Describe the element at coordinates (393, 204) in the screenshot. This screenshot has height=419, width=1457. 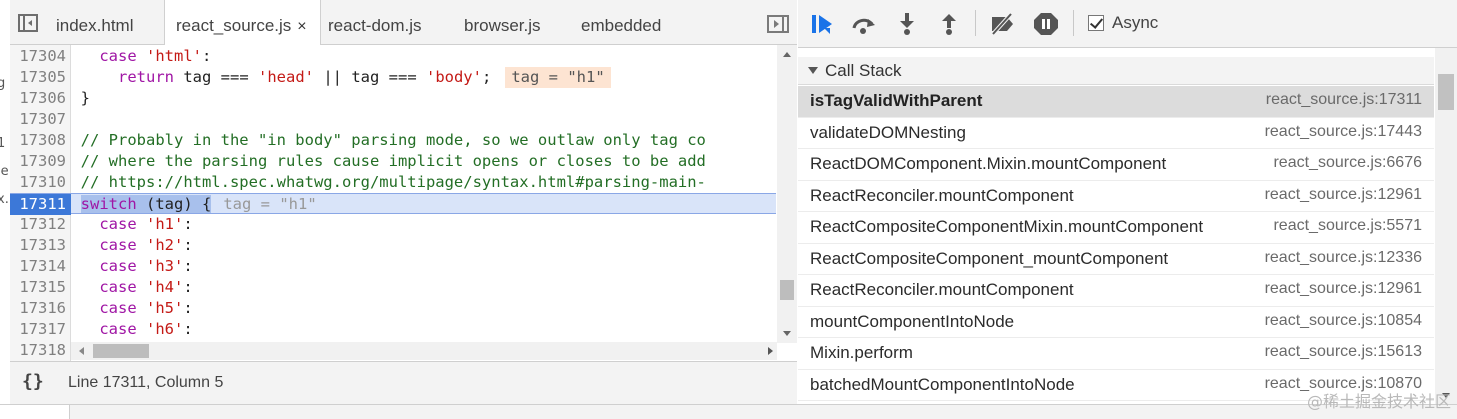
I see `code-line-current: 17311 switch (tag) {tag = "h1"` at that location.